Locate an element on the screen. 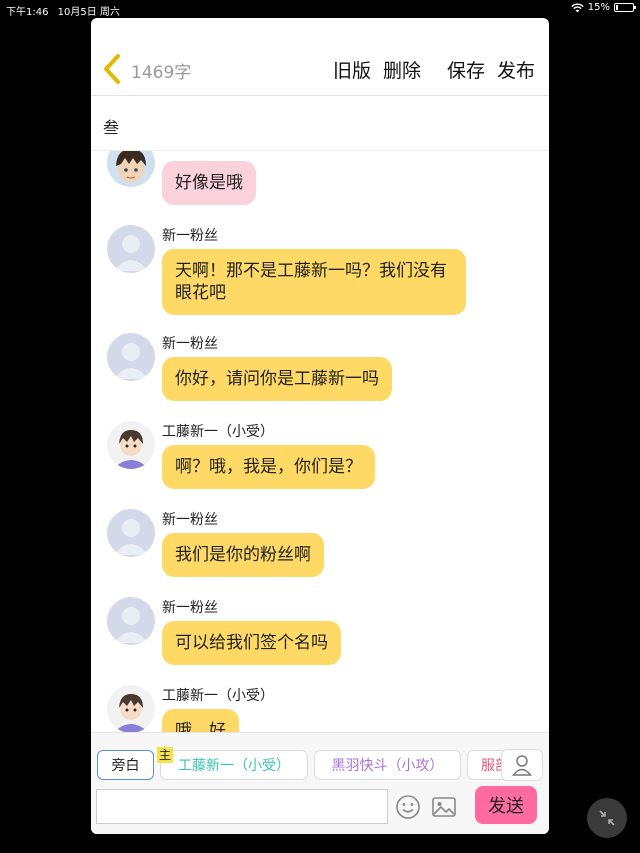  delete-button: 删除 is located at coordinates (402, 69).